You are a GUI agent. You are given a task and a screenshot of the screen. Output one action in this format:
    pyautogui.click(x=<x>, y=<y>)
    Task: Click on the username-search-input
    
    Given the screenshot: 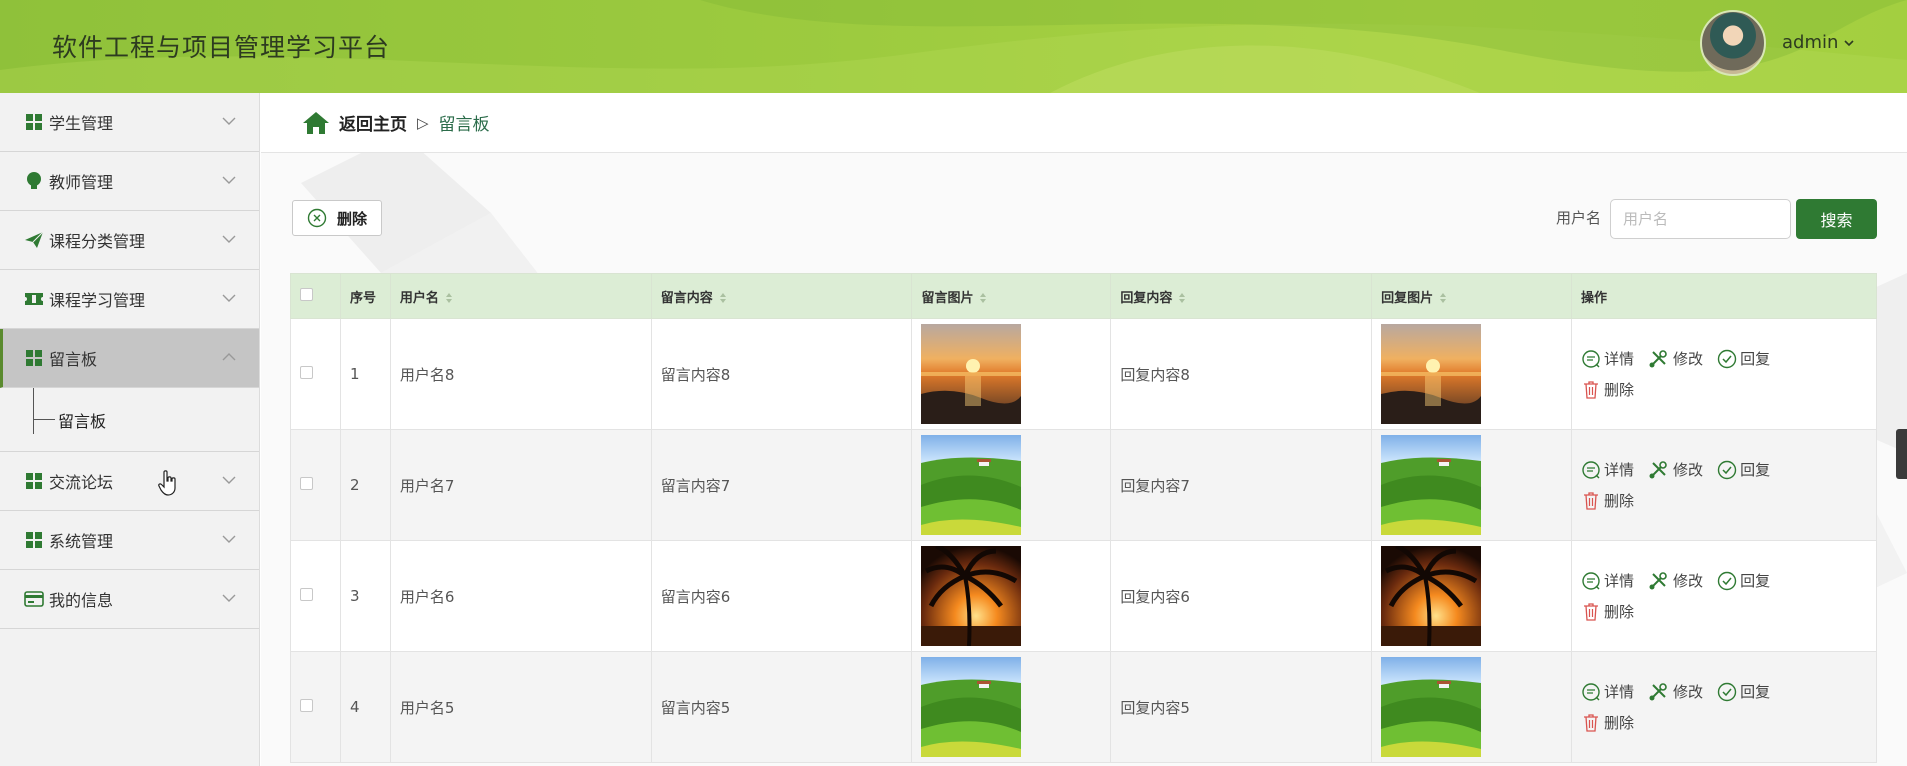 What is the action you would take?
    pyautogui.click(x=1700, y=219)
    